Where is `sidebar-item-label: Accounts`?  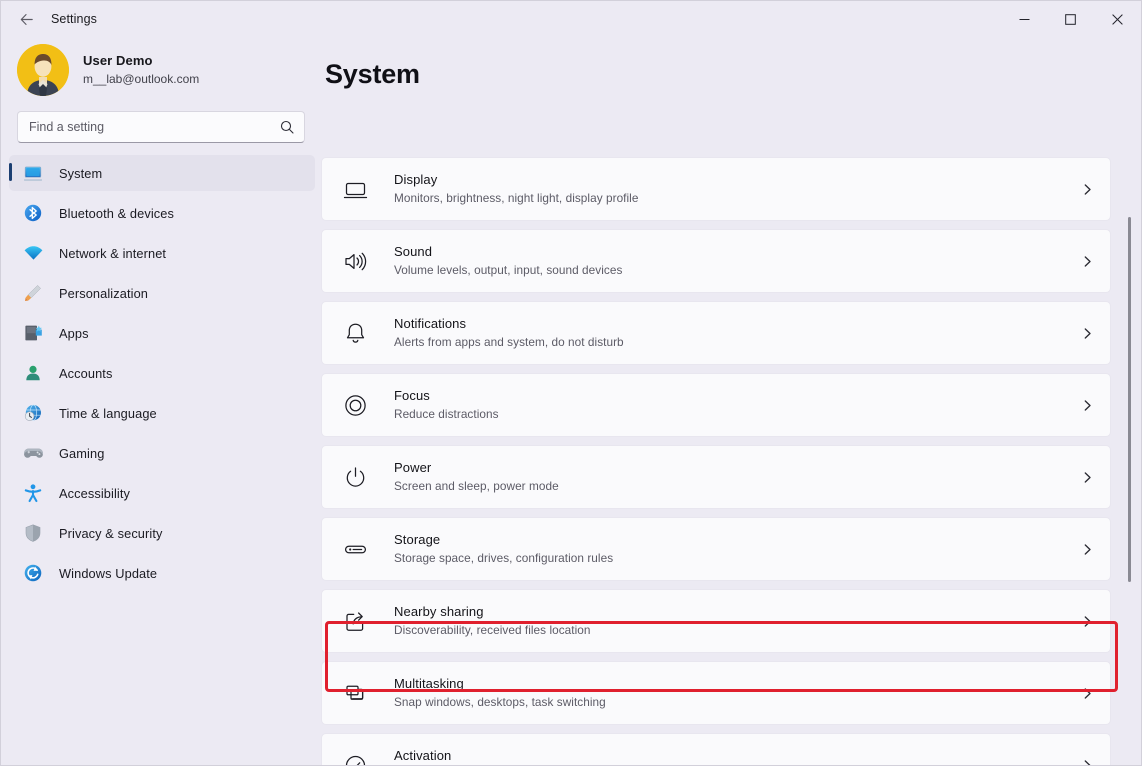 sidebar-item-label: Accounts is located at coordinates (86, 373).